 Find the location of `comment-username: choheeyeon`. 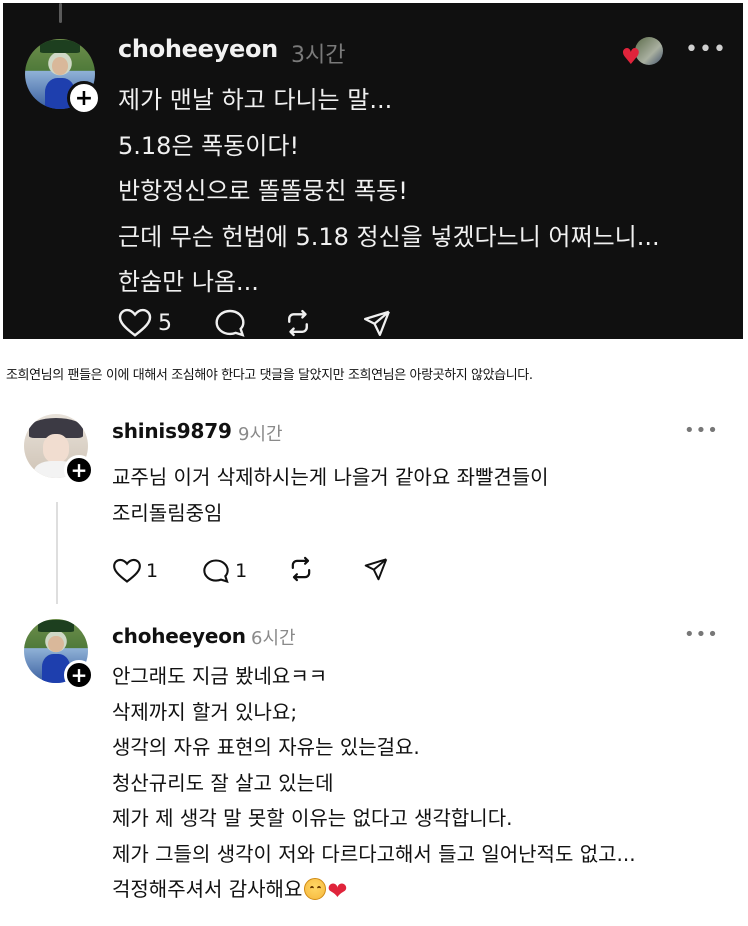

comment-username: choheeyeon is located at coordinates (179, 636).